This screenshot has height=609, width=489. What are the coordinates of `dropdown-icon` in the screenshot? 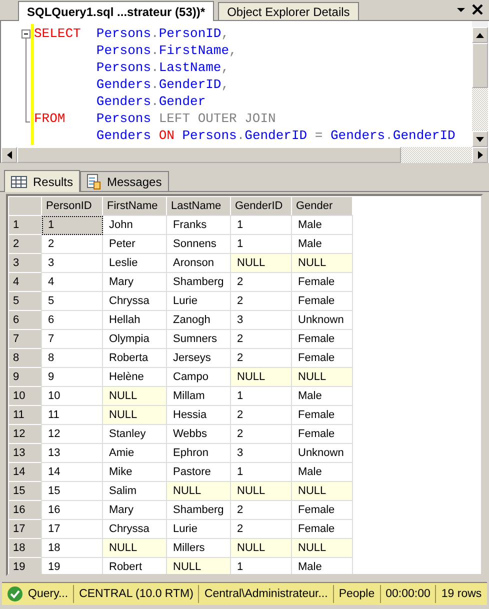 It's located at (461, 10).